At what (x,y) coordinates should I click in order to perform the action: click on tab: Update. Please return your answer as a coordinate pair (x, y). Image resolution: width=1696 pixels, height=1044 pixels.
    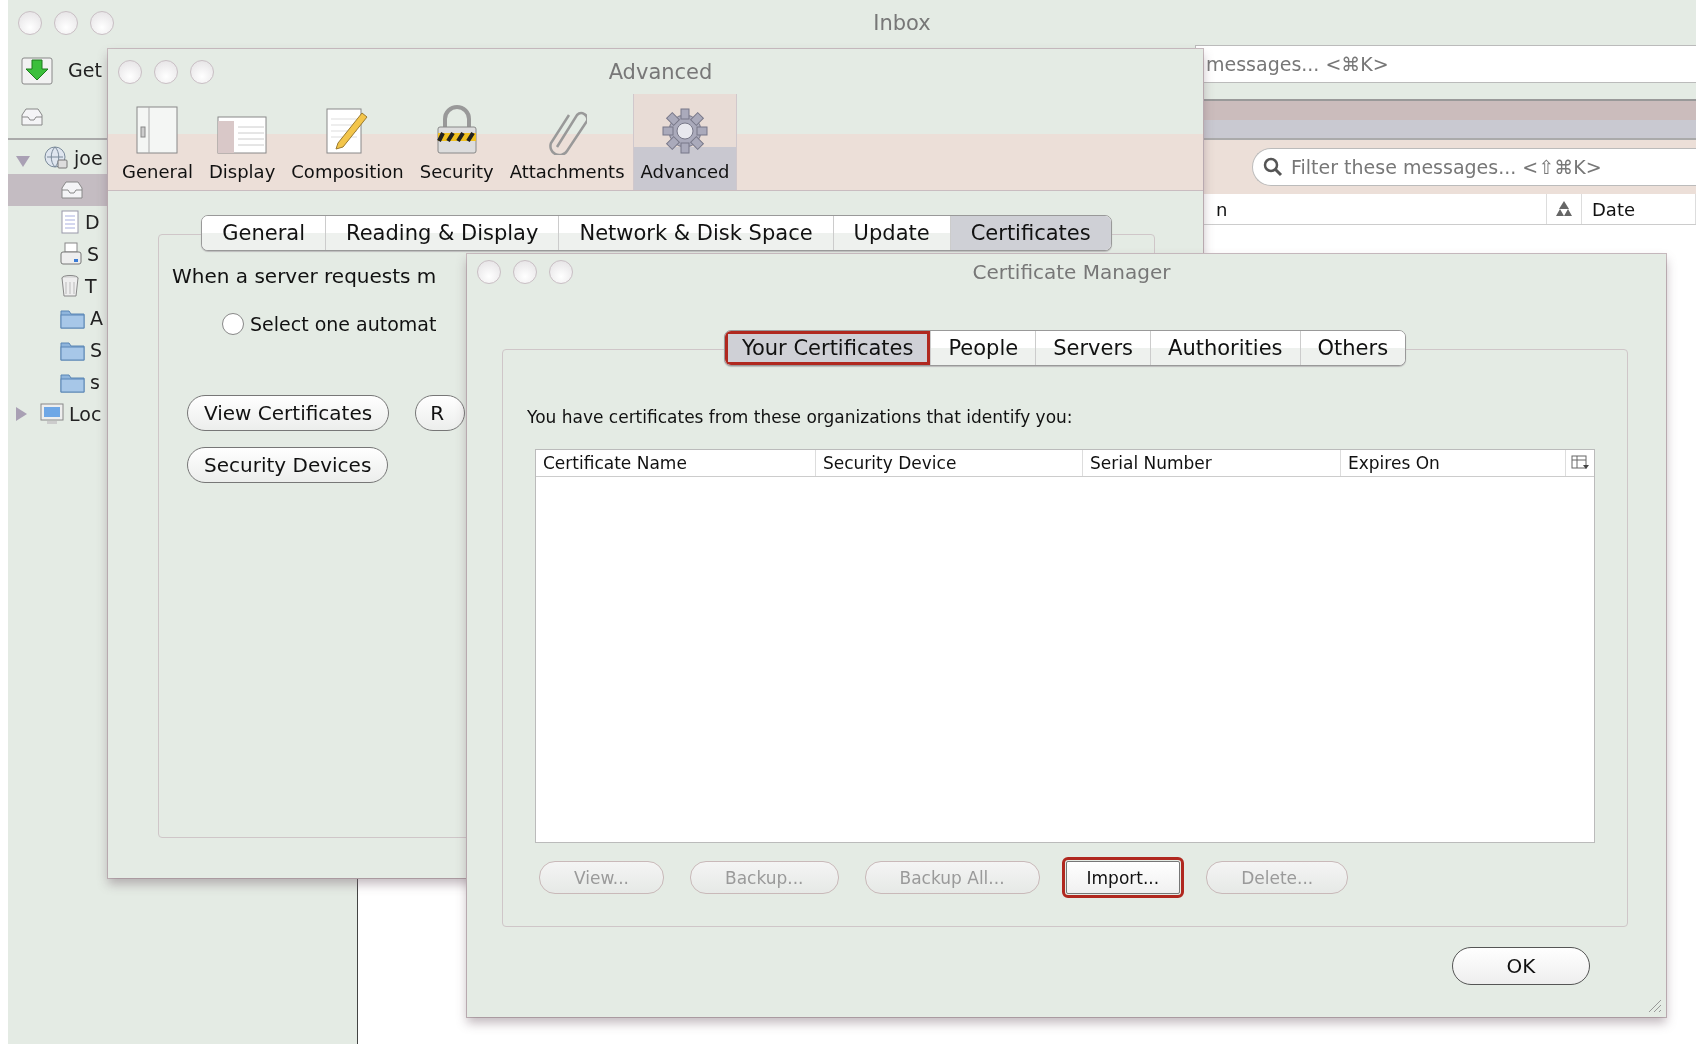
    Looking at the image, I should click on (891, 233).